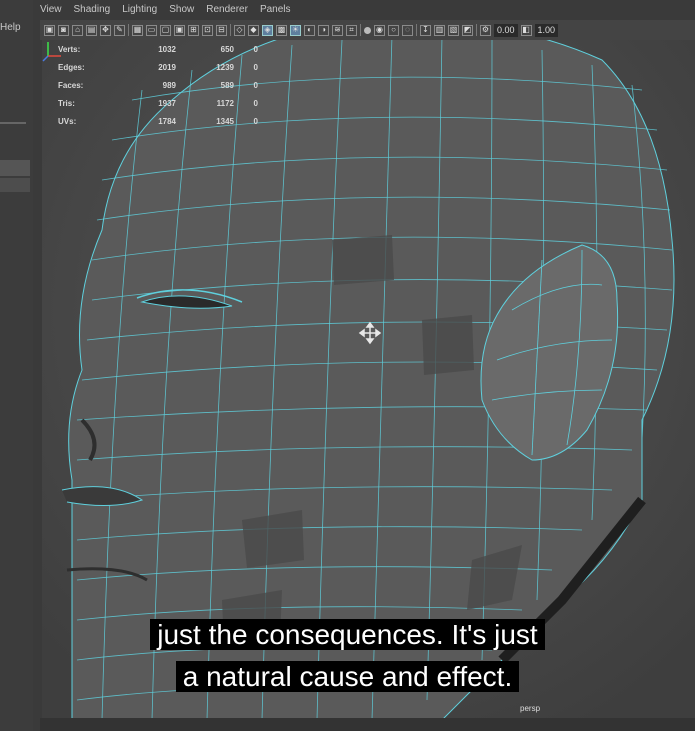 Image resolution: width=695 pixels, height=731 pixels. What do you see at coordinates (281, 30) in the screenshot?
I see `textured-icon: ▩` at bounding box center [281, 30].